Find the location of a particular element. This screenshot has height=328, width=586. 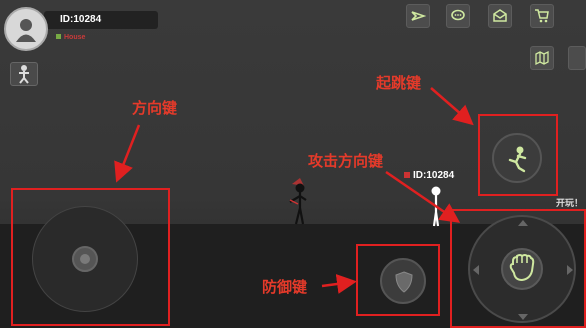

jump-arrow is located at coordinates (452, 106).